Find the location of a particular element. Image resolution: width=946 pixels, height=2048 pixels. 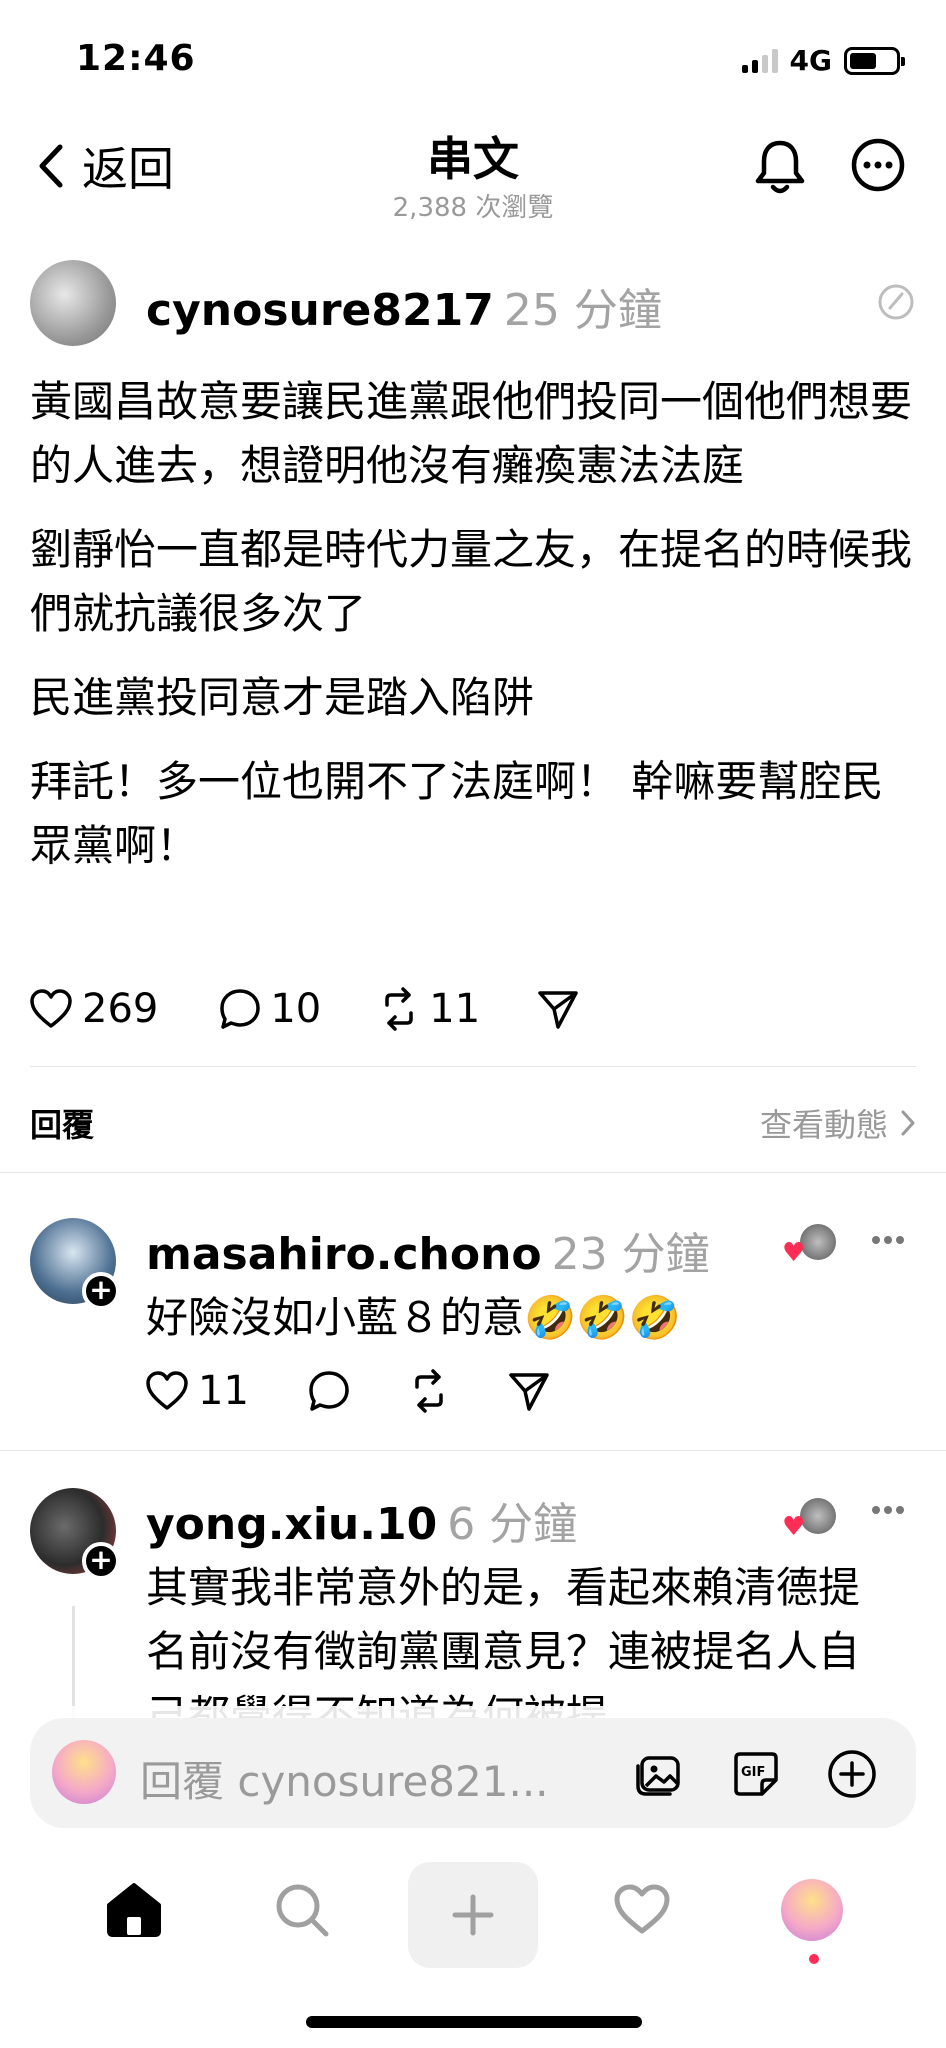

comment-button is located at coordinates (329, 1391).